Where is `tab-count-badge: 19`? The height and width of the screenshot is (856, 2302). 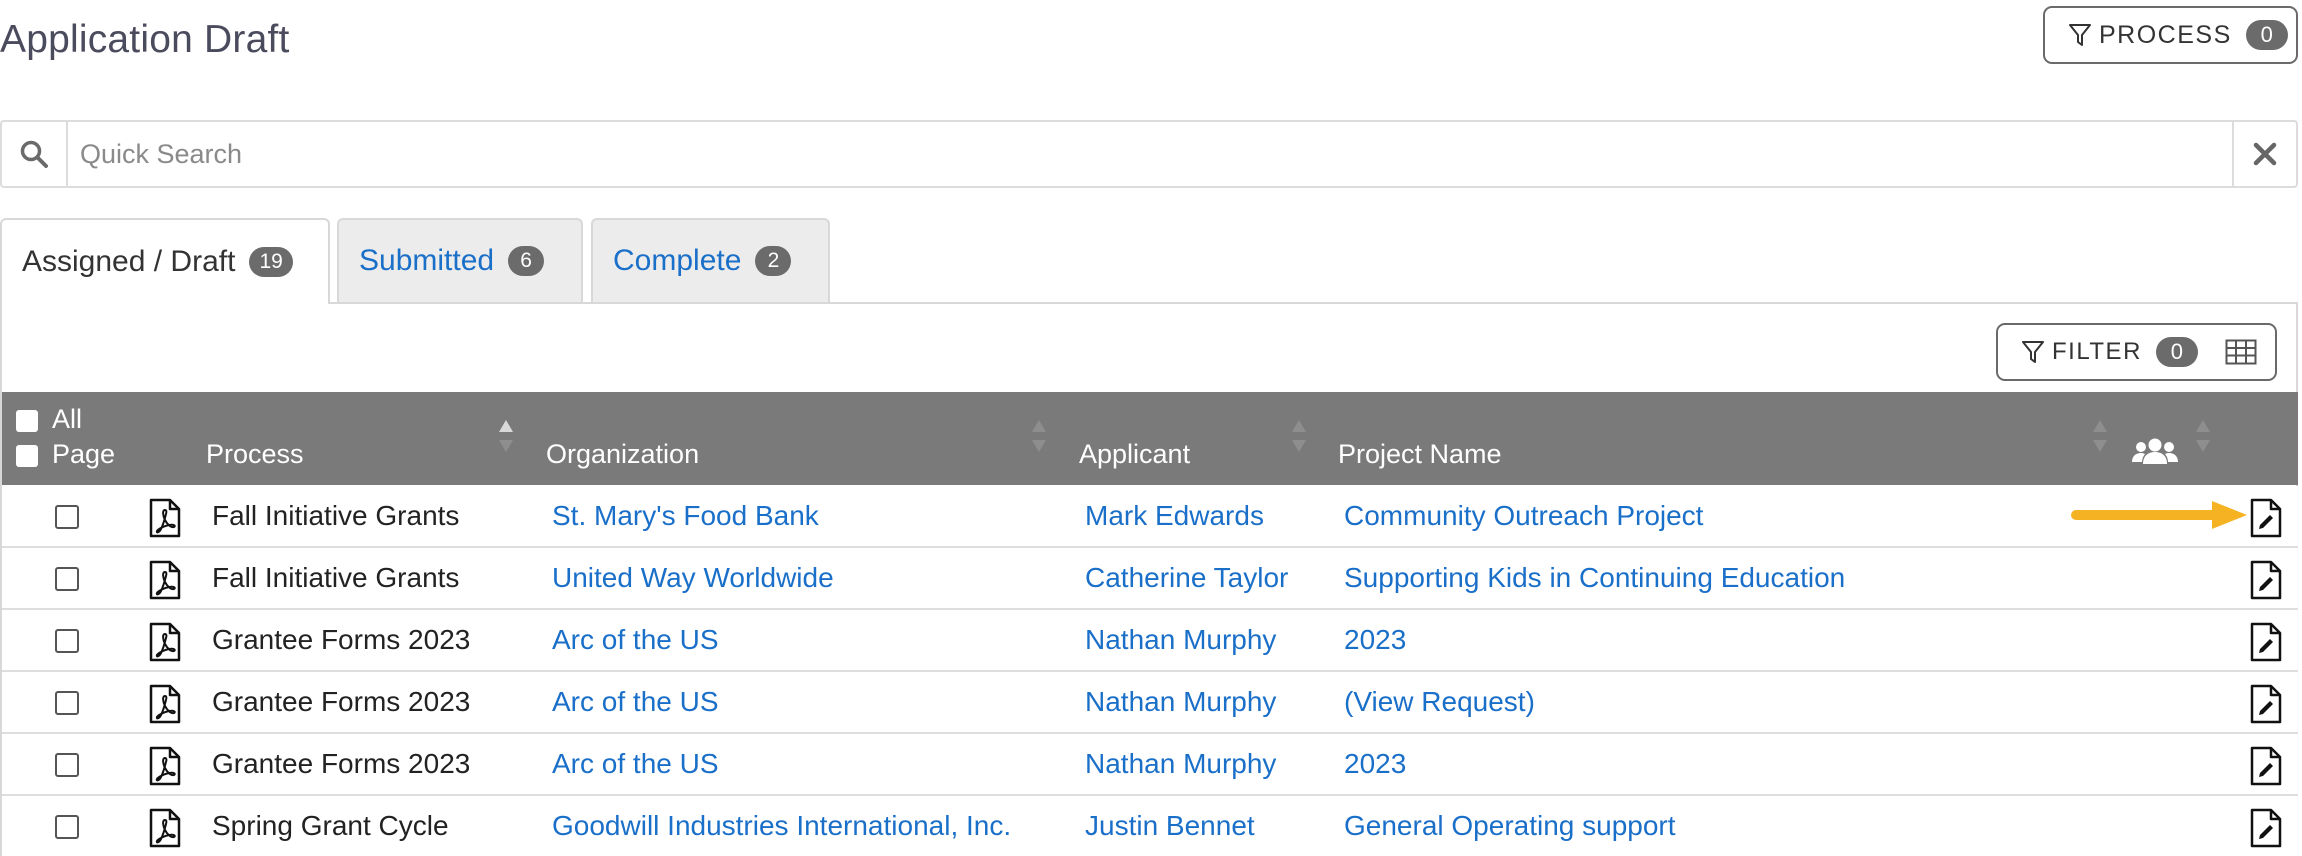 tab-count-badge: 19 is located at coordinates (271, 262).